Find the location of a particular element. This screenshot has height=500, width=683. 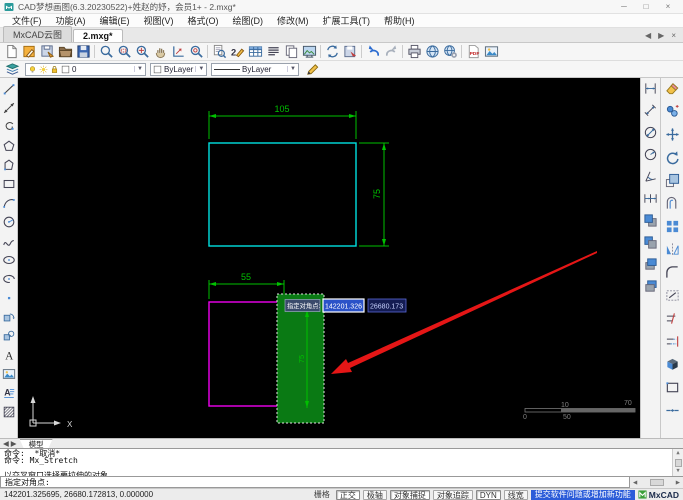

scroll-right-icon: ▶ is located at coordinates (678, 483).